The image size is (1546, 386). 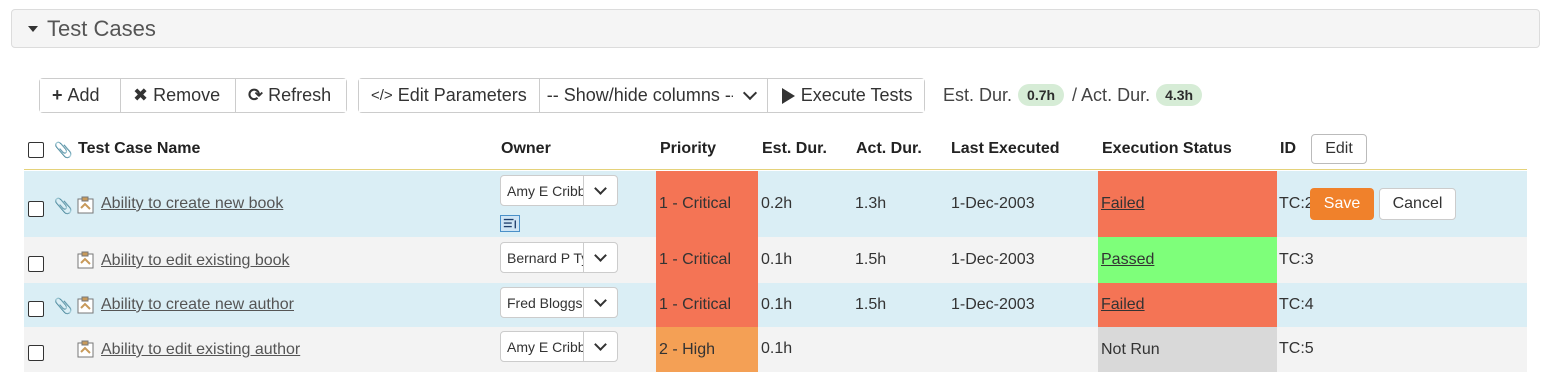 What do you see at coordinates (291, 95) in the screenshot?
I see `refresh-button: ⟳ Refresh` at bounding box center [291, 95].